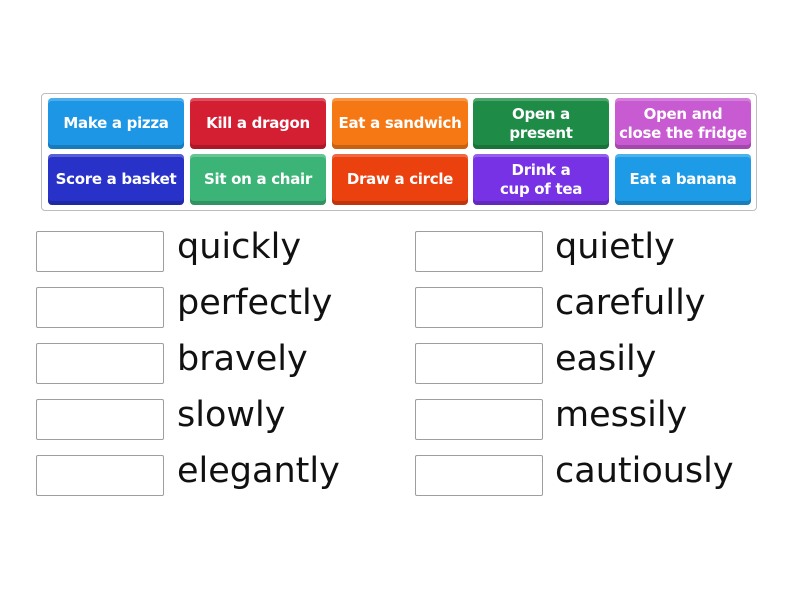 The height and width of the screenshot is (600, 800). I want to click on word-messily: messily, so click(621, 415).